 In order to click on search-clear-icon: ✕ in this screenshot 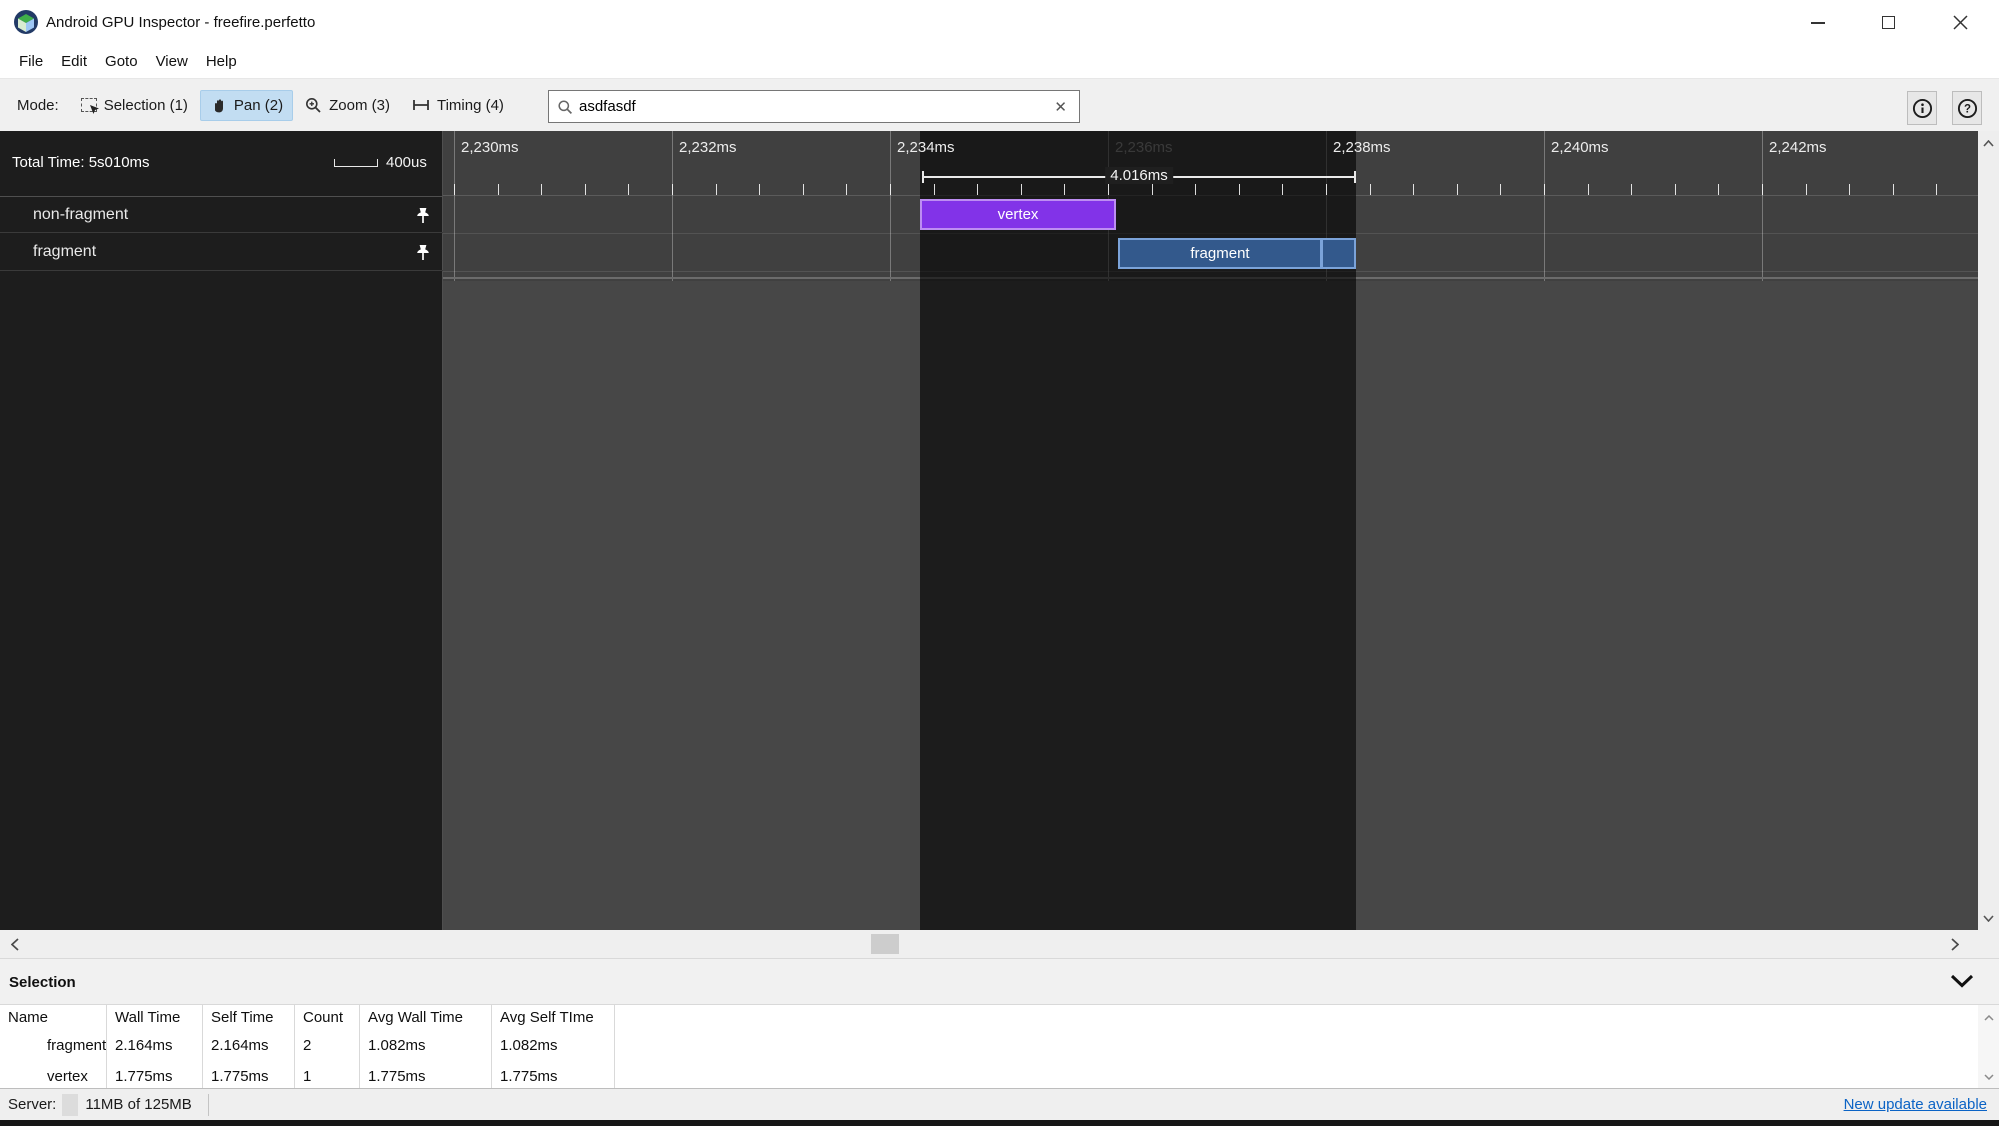, I will do `click(1060, 107)`.